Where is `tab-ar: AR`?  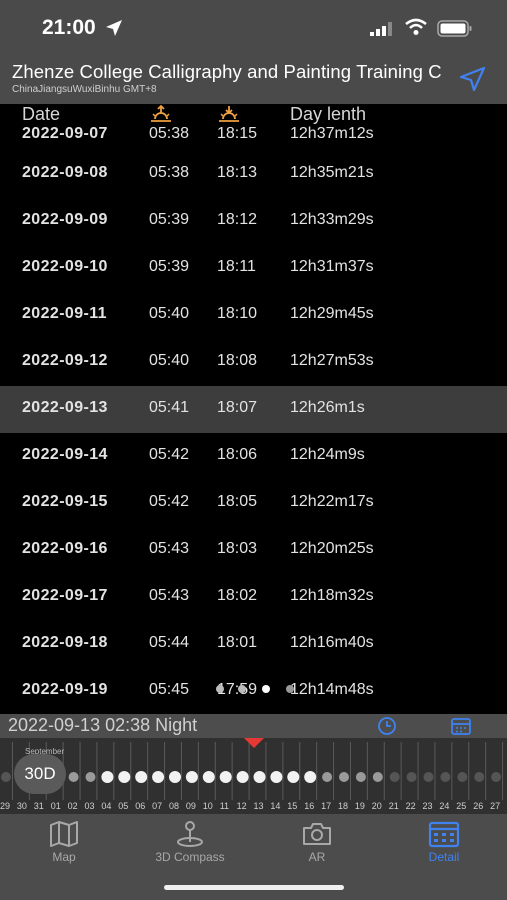 tab-ar: AR is located at coordinates (317, 844).